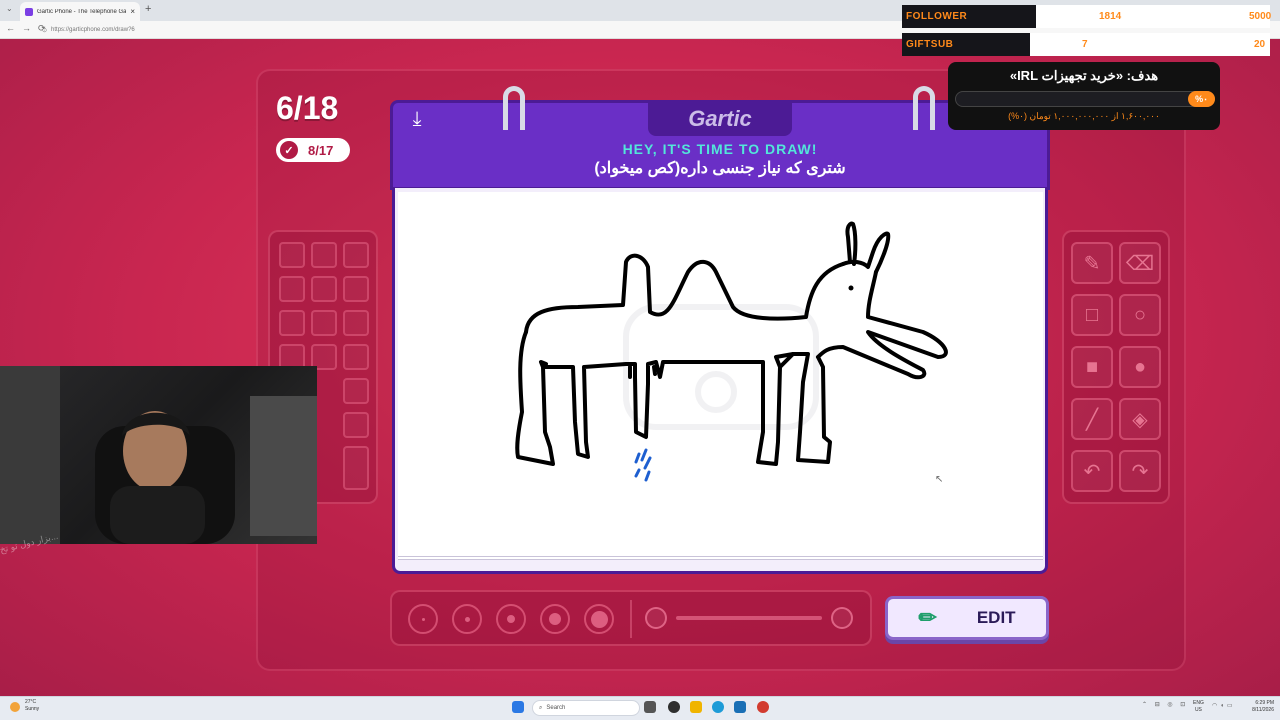  What do you see at coordinates (1092, 471) in the screenshot?
I see `undo-icon: ↶` at bounding box center [1092, 471].